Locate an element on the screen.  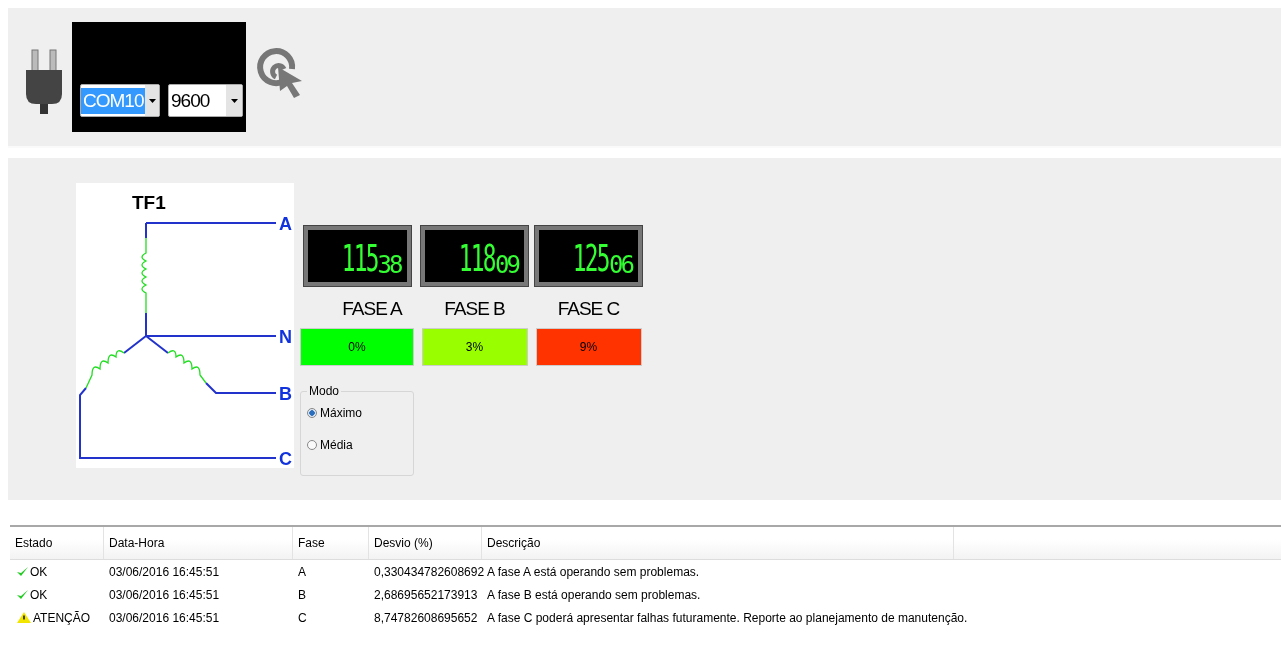
terminal-label: N is located at coordinates (285, 337).